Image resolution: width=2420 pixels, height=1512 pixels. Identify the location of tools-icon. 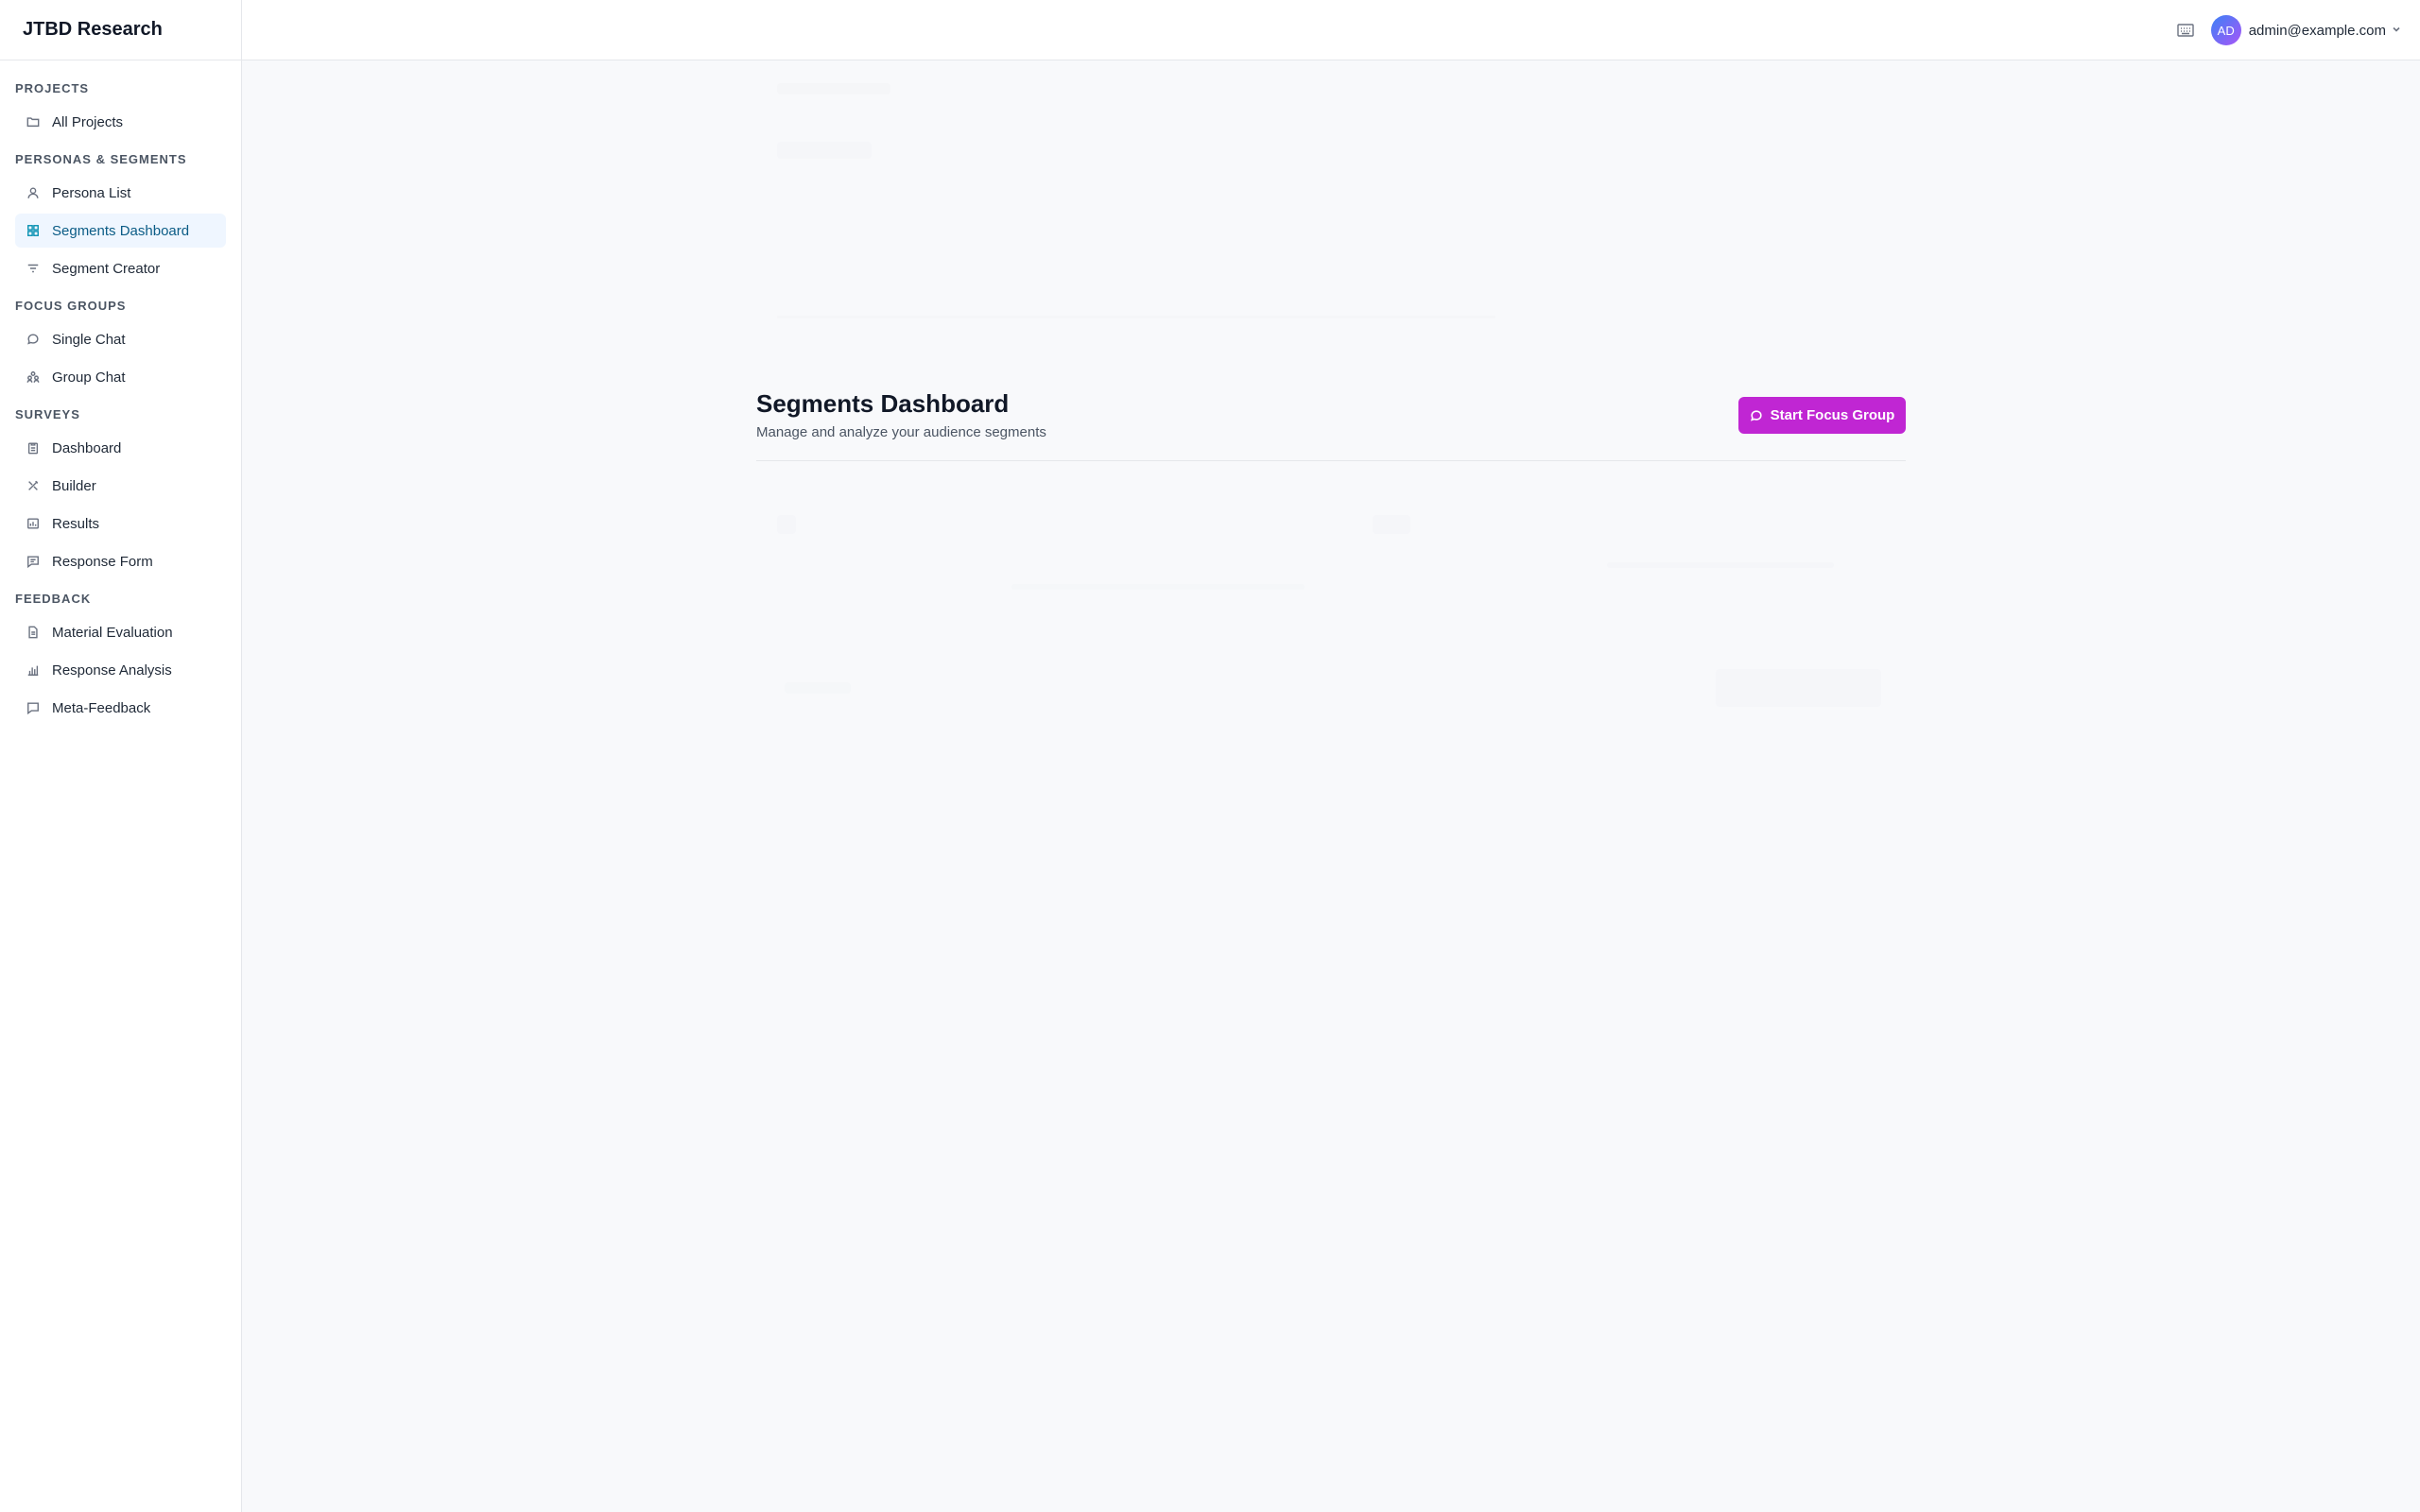
(33, 485).